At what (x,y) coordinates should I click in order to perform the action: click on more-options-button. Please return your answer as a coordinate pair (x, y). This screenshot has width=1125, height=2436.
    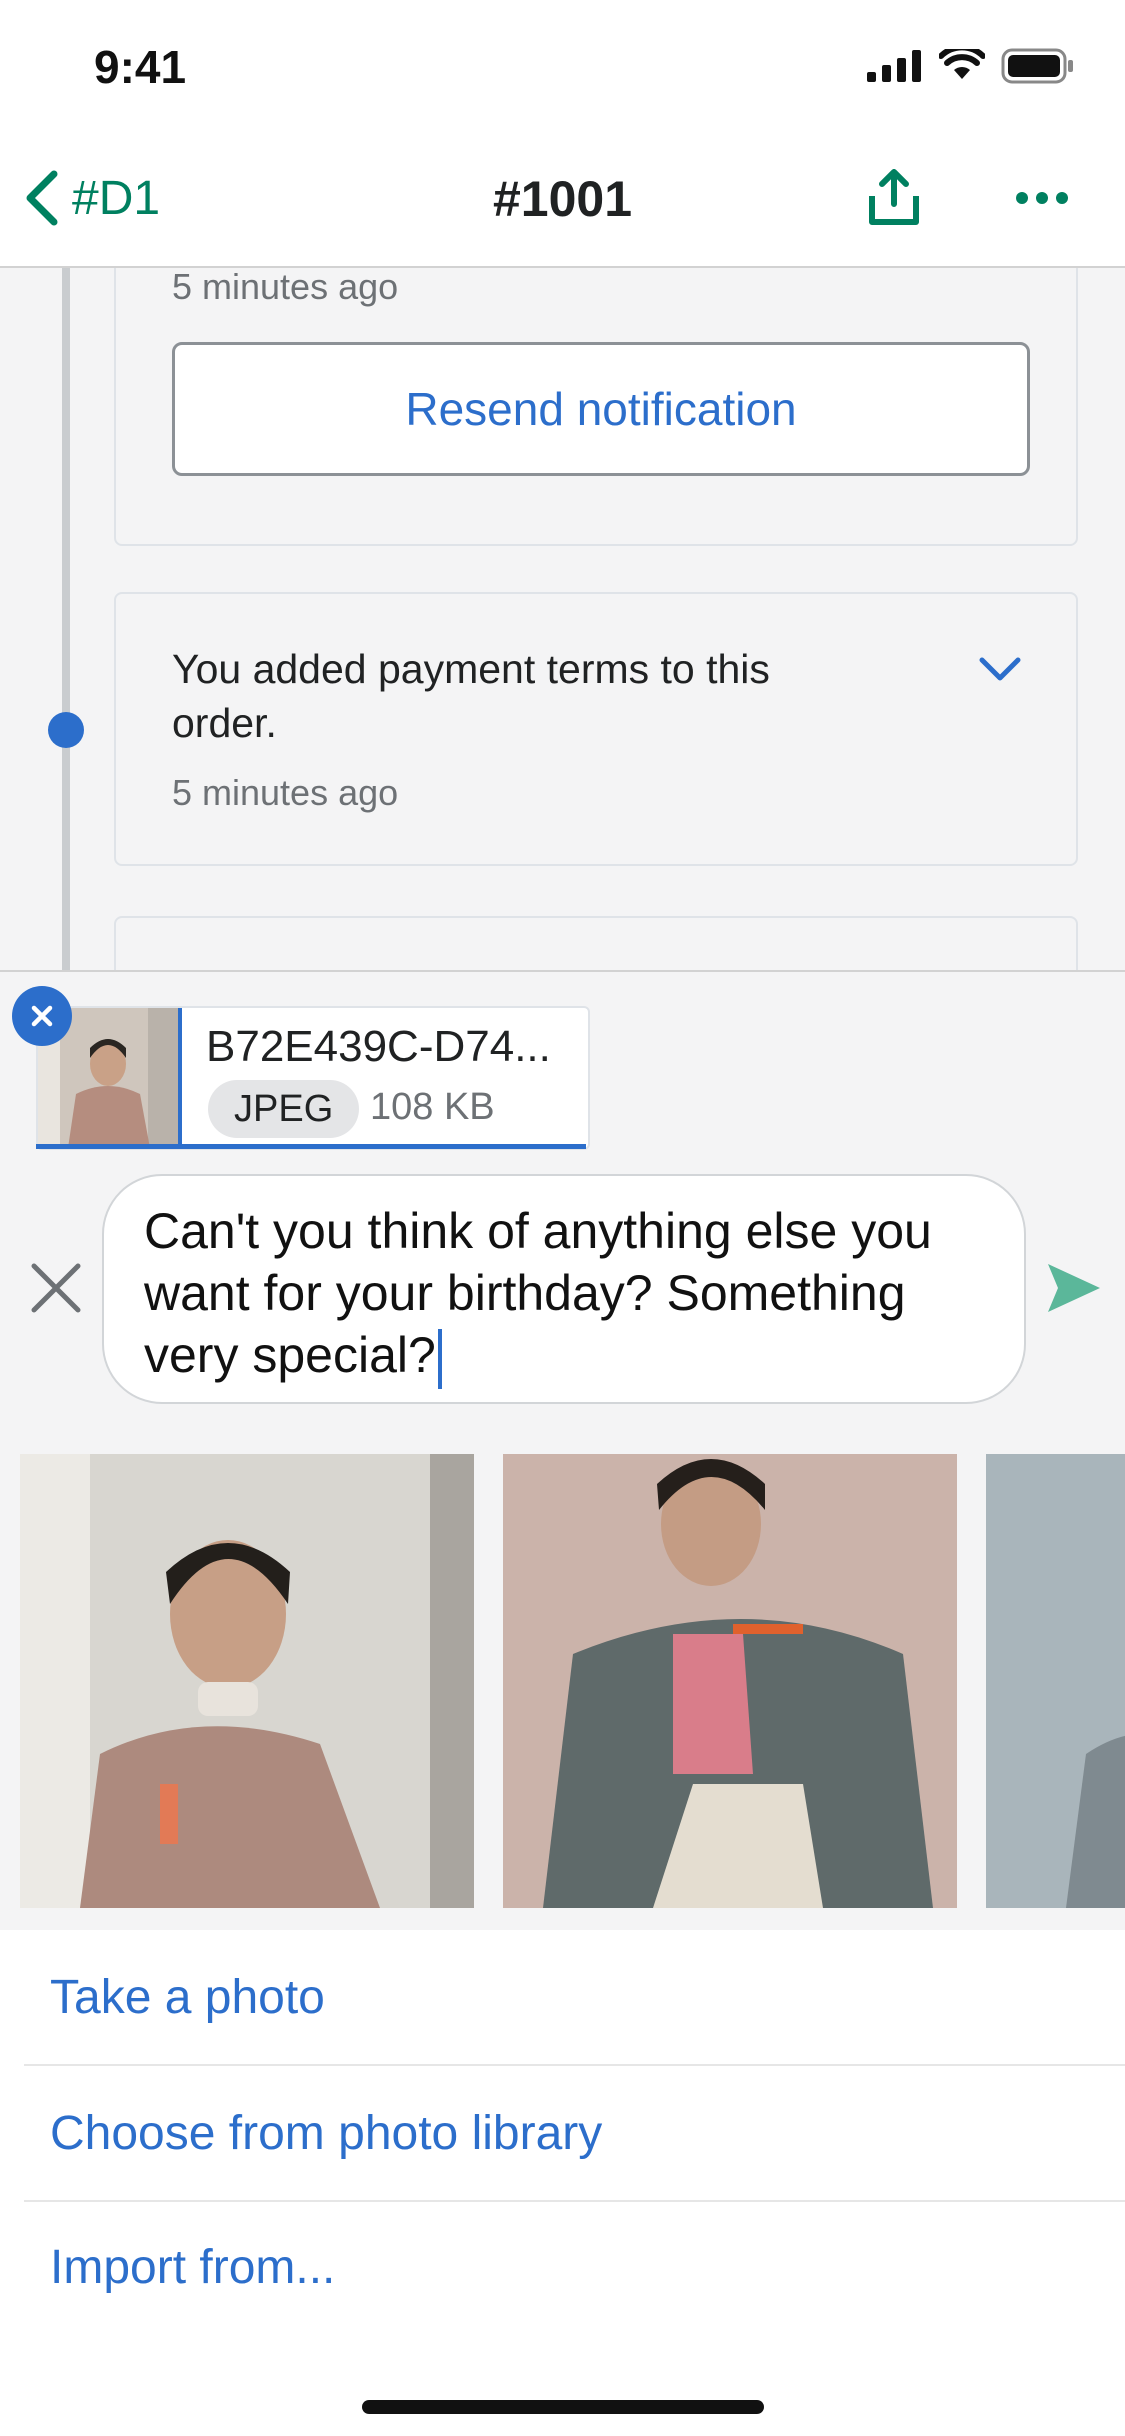
    Looking at the image, I should click on (1042, 198).